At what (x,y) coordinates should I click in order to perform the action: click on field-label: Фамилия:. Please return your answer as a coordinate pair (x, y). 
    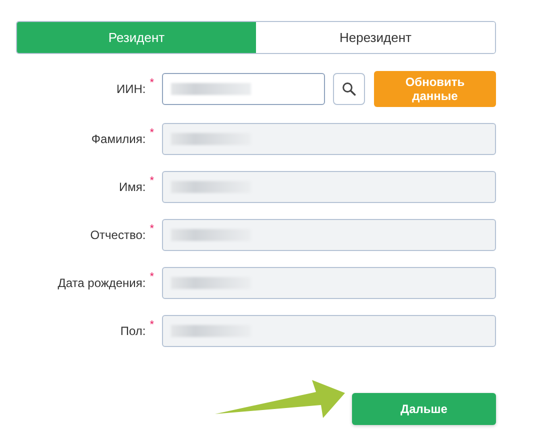
    Looking at the image, I should click on (118, 139).